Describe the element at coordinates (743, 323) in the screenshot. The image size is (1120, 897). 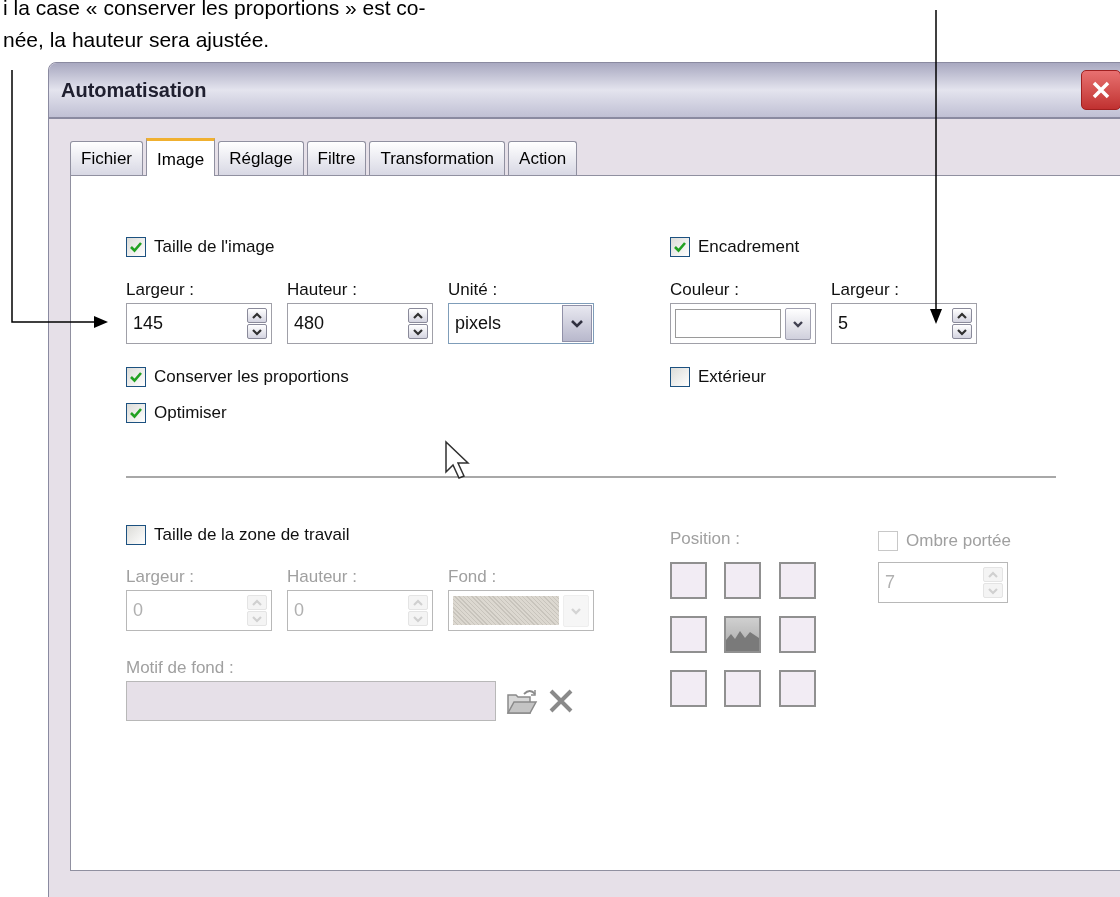
I see `color-picker` at that location.